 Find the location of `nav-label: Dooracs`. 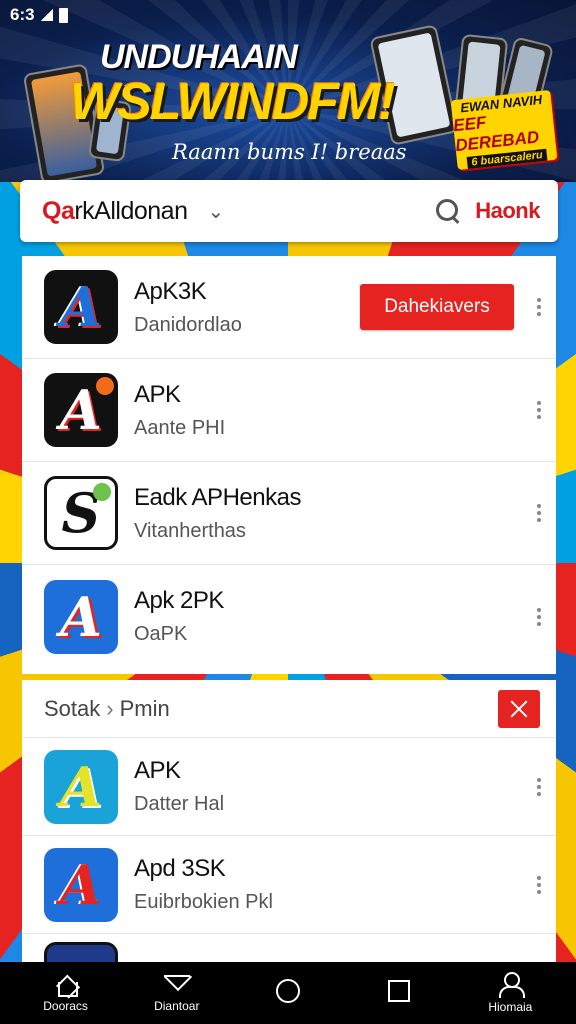

nav-label: Dooracs is located at coordinates (65, 1006).